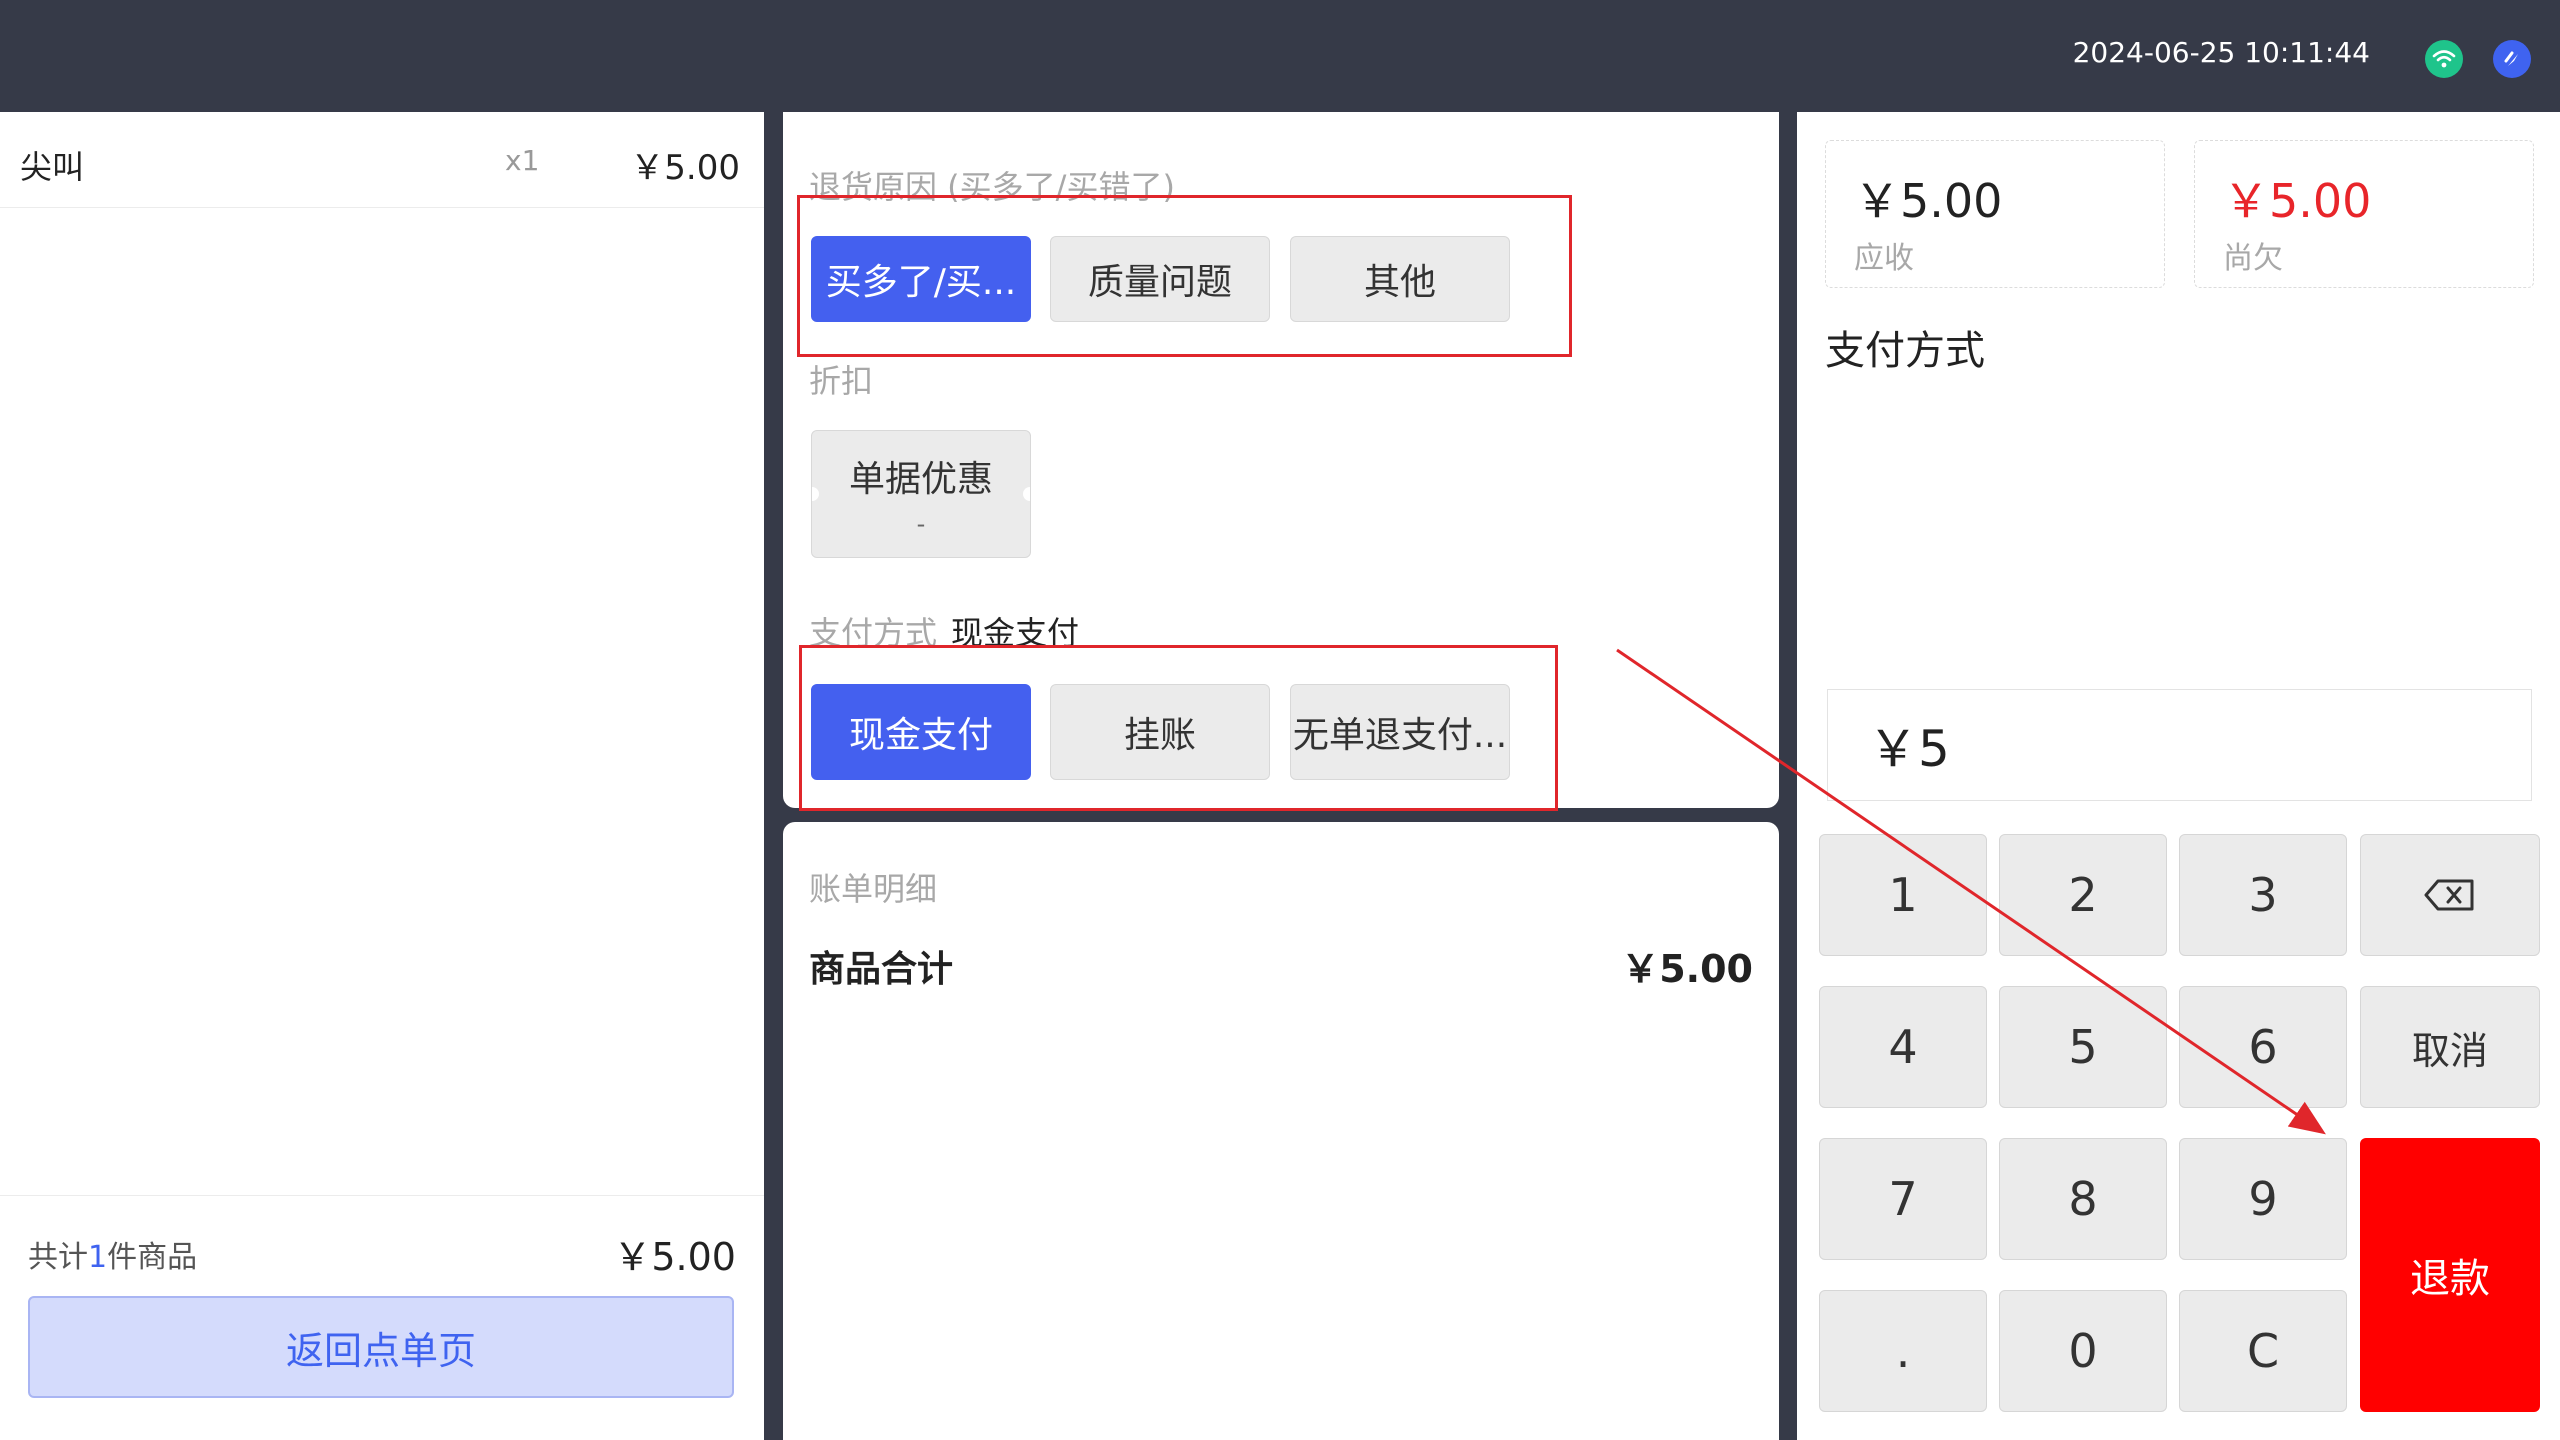 The width and height of the screenshot is (2560, 1440). Describe the element at coordinates (2083, 1351) in the screenshot. I see `key-0: 0` at that location.